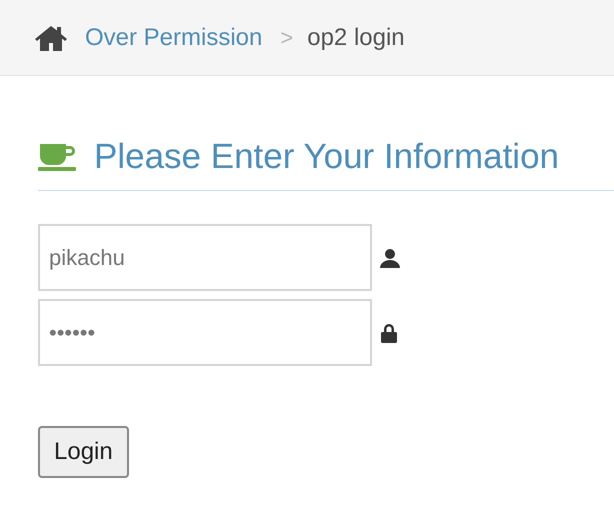 The height and width of the screenshot is (512, 614). I want to click on login-button: Login, so click(83, 452).